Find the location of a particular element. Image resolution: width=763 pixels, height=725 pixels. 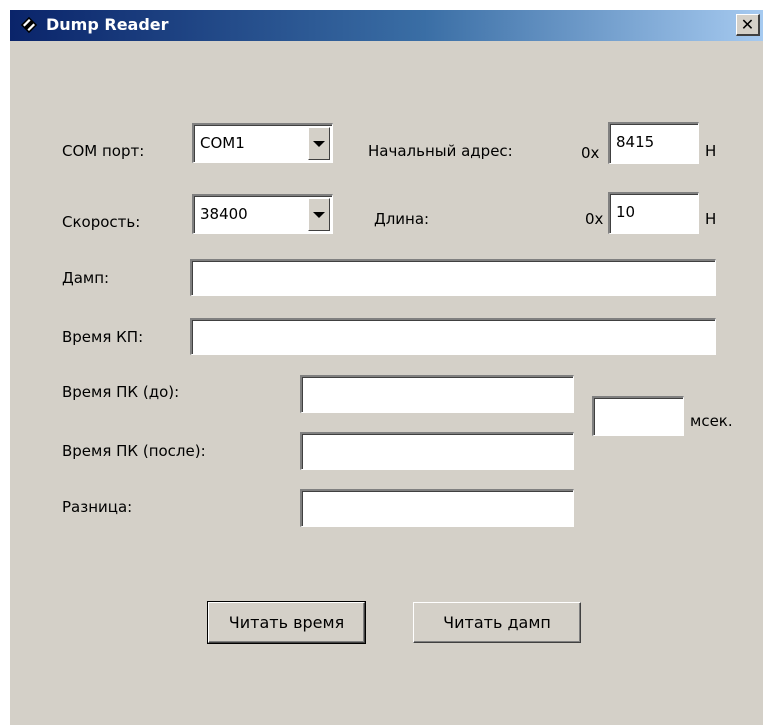

start-address-suffix: H is located at coordinates (711, 151).